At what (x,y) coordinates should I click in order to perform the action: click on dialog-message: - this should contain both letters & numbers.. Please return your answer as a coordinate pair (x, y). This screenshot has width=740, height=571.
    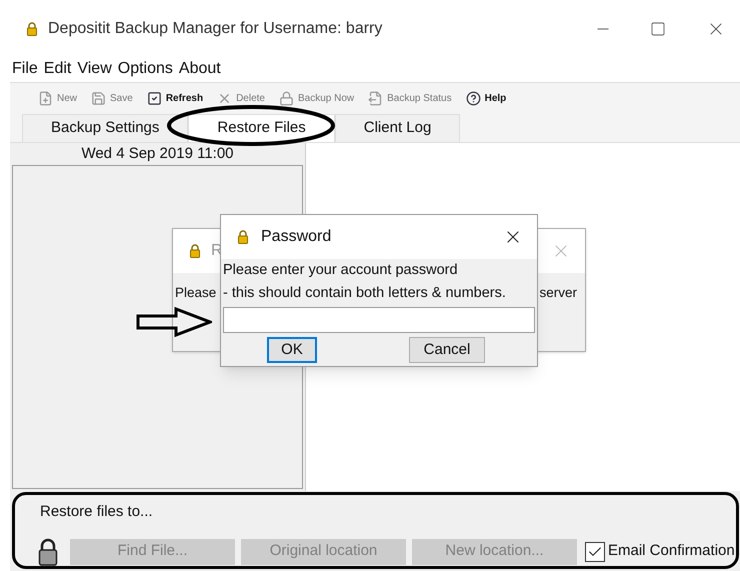
    Looking at the image, I should click on (364, 293).